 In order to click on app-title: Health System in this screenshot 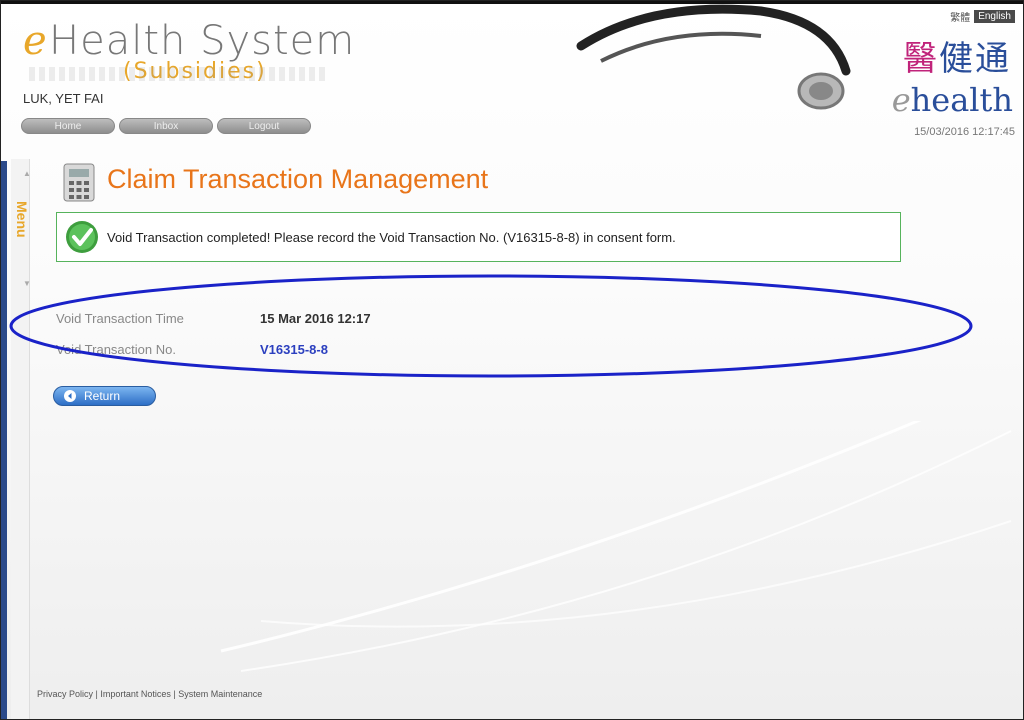, I will do `click(202, 41)`.